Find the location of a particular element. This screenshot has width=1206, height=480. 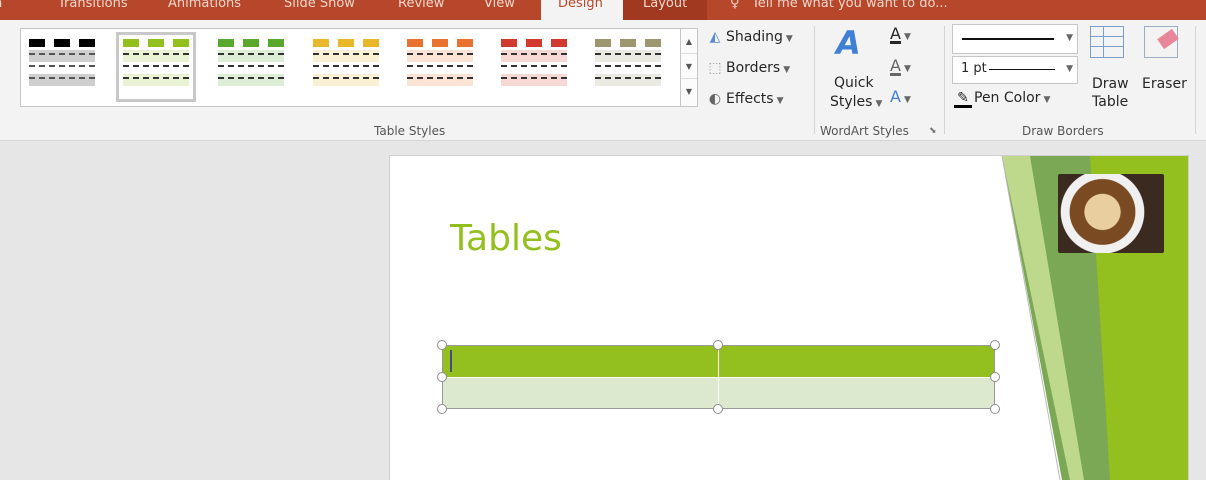

borders-label: Borders is located at coordinates (753, 68).